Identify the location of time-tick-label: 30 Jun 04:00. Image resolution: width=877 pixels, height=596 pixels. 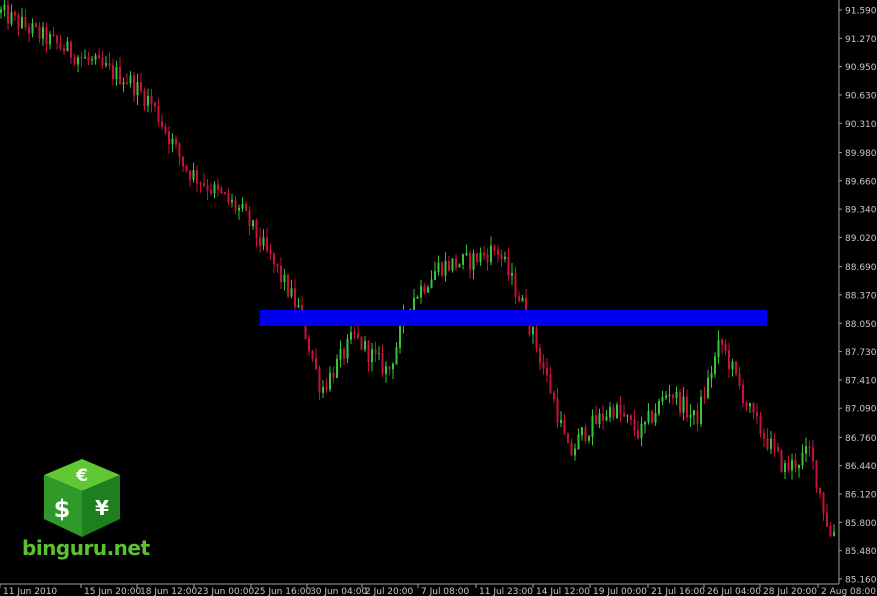
(338, 591).